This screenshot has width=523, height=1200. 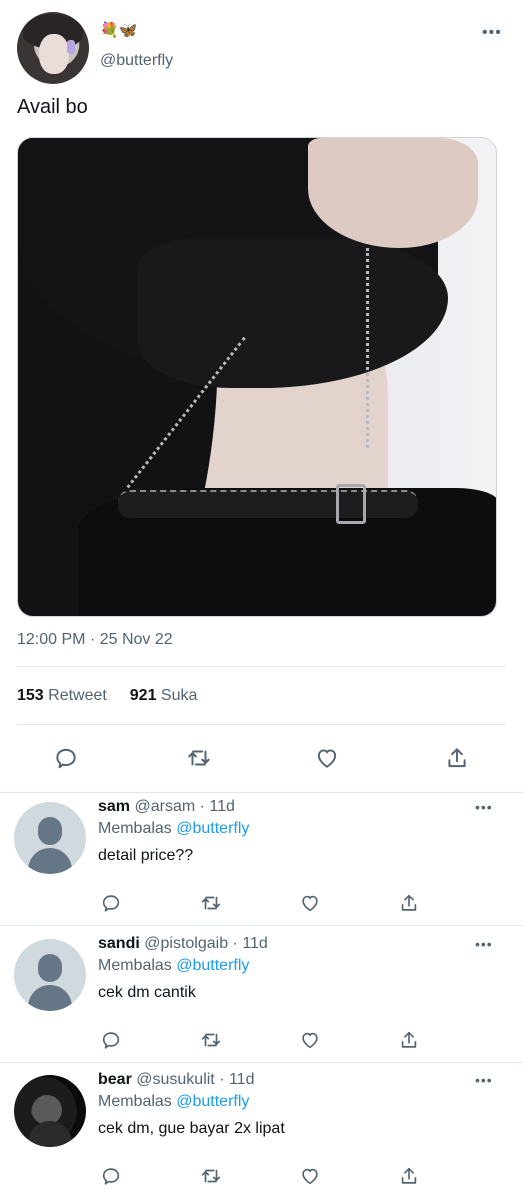 What do you see at coordinates (30, 695) in the screenshot?
I see `retweet-count: 153` at bounding box center [30, 695].